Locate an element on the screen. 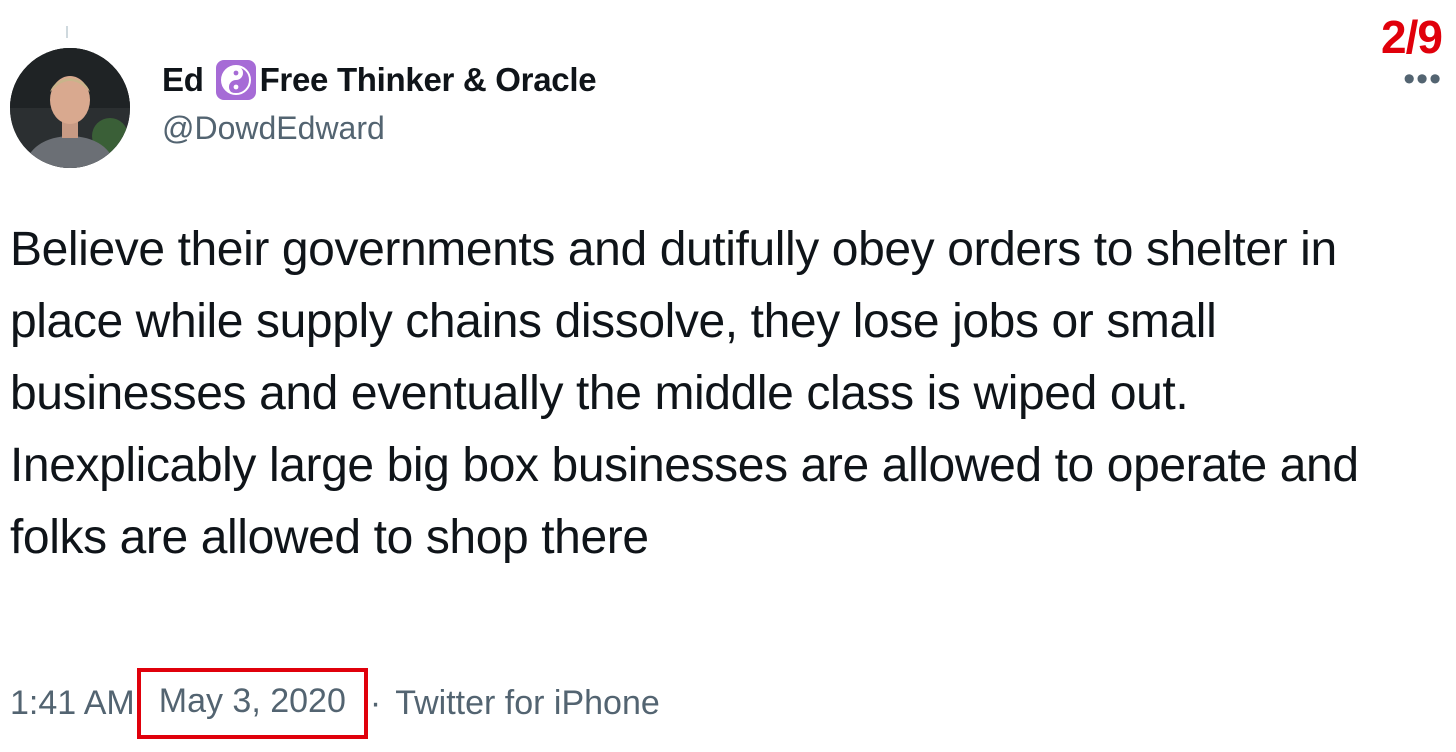 This screenshot has height=752, width=1456. avatar is located at coordinates (70, 108).